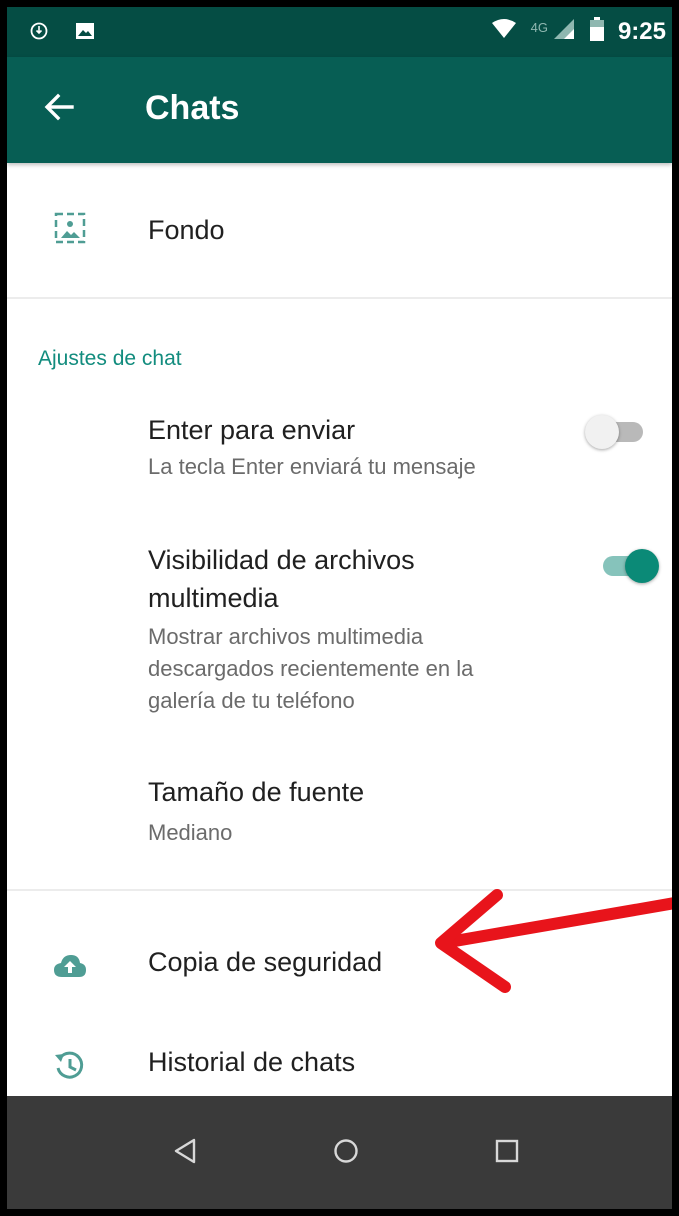  Describe the element at coordinates (256, 792) in the screenshot. I see `font-size-title: Tamaño de fuente` at that location.